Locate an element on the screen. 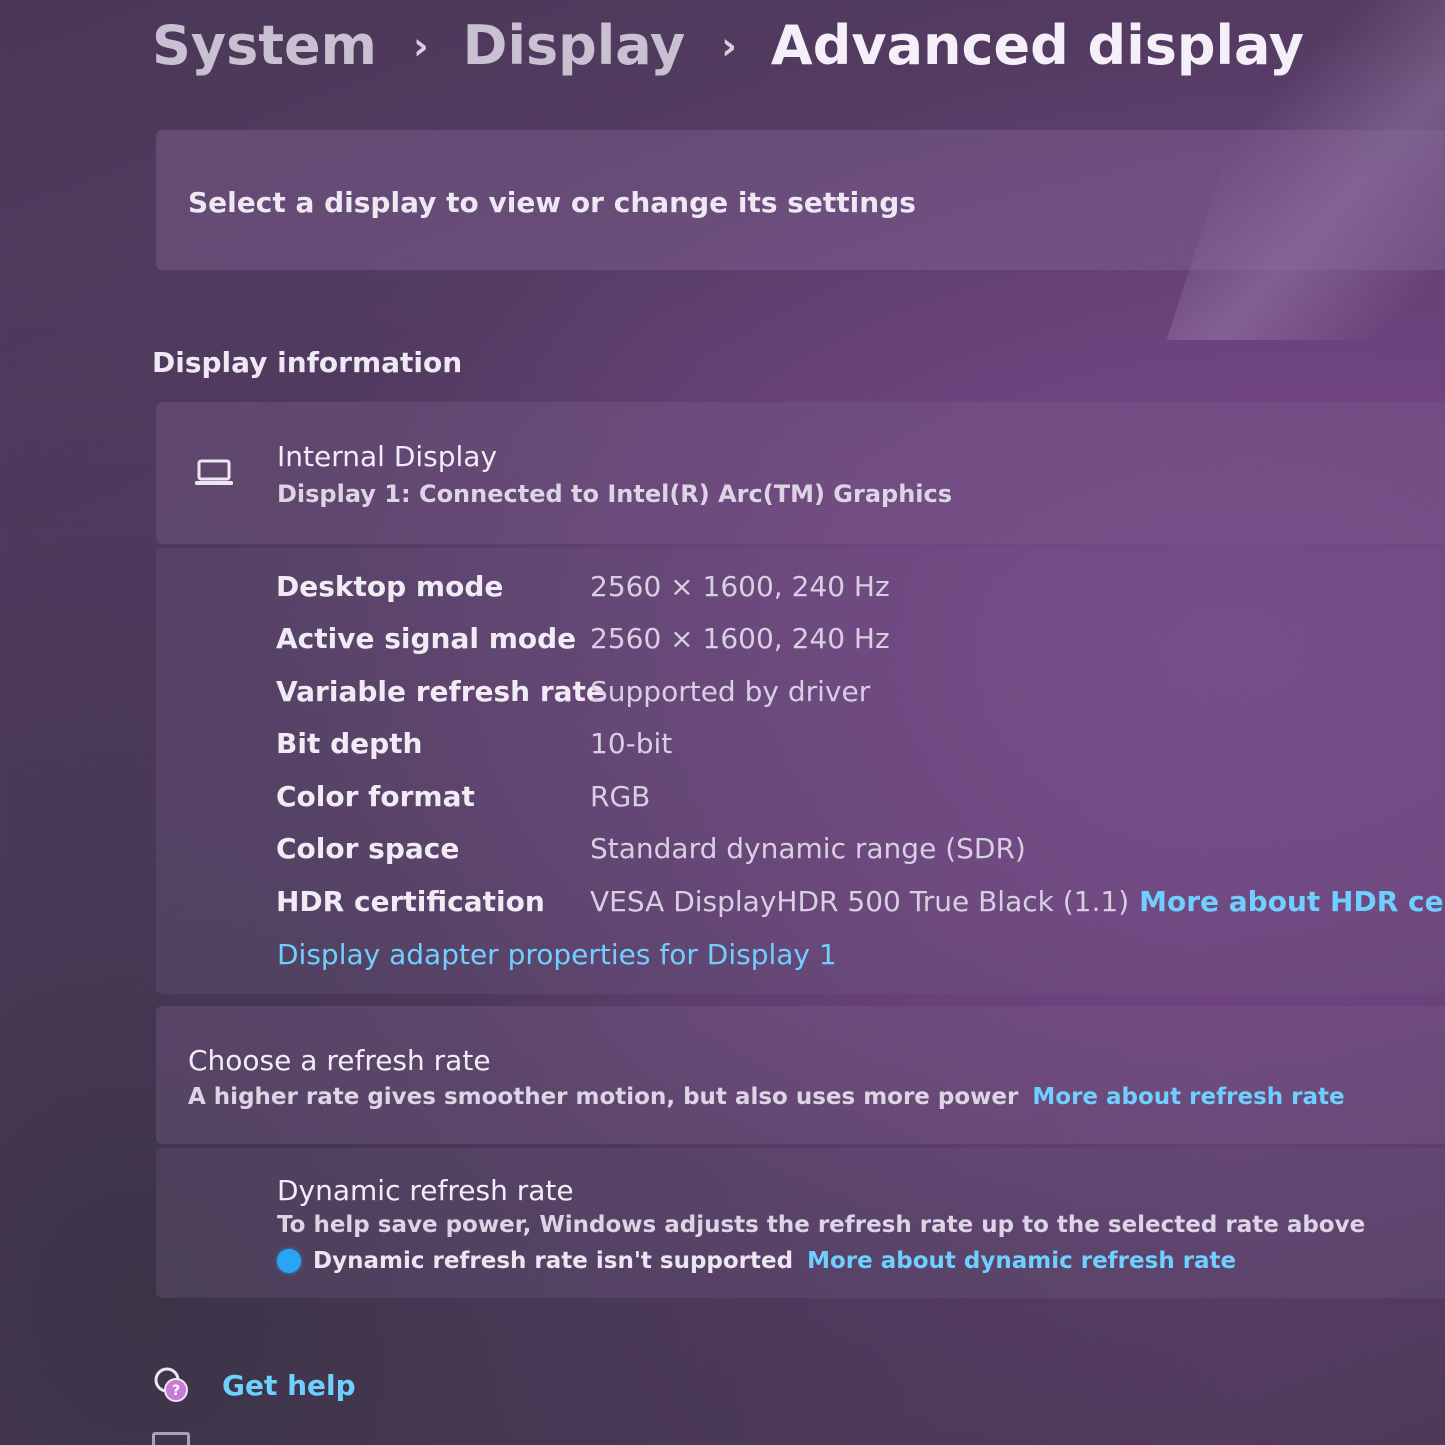 The height and width of the screenshot is (1445, 1445). info-label: Desktop mode is located at coordinates (390, 586).